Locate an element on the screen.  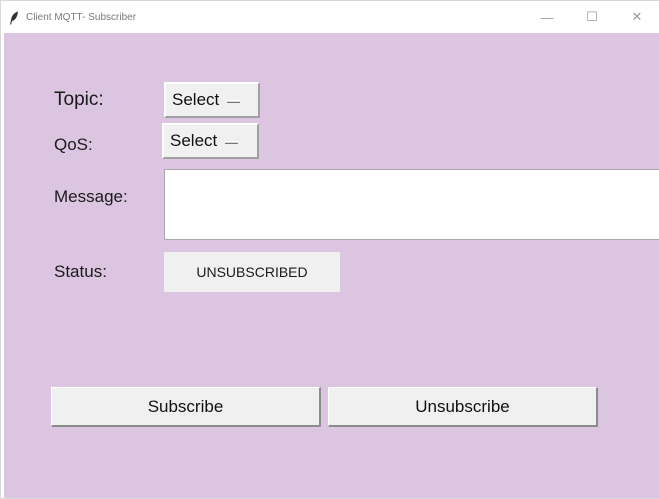
window-title: Client MQTT- Subscriber is located at coordinates (81, 17).